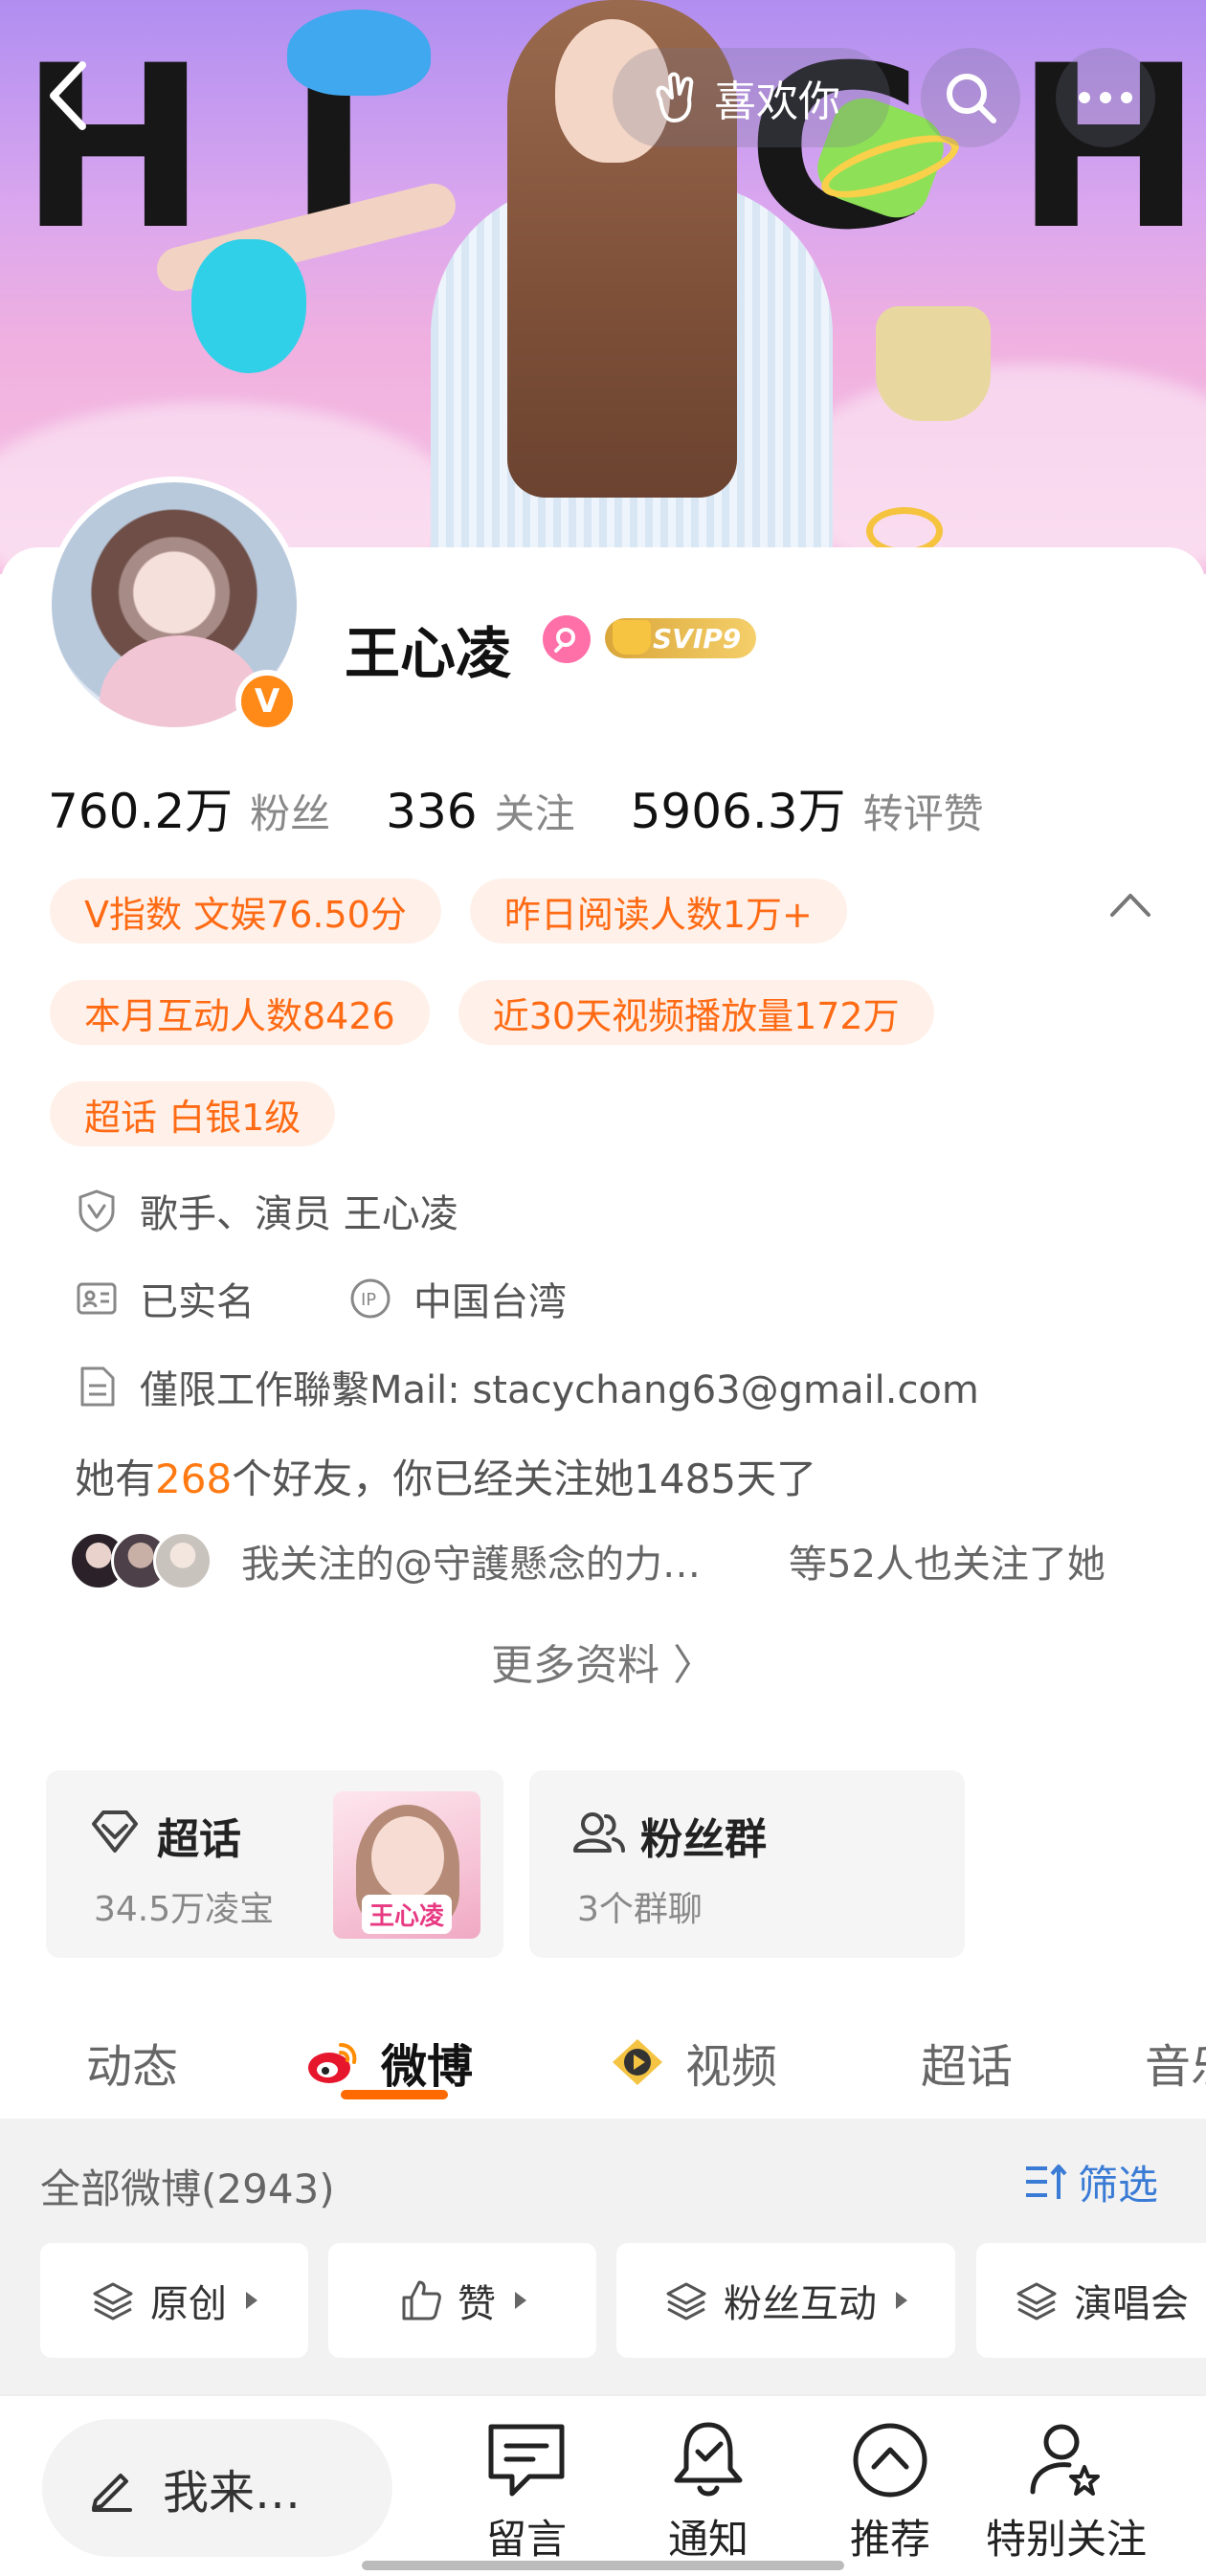 The image size is (1206, 2576). I want to click on chevron-left-icon, so click(68, 95).